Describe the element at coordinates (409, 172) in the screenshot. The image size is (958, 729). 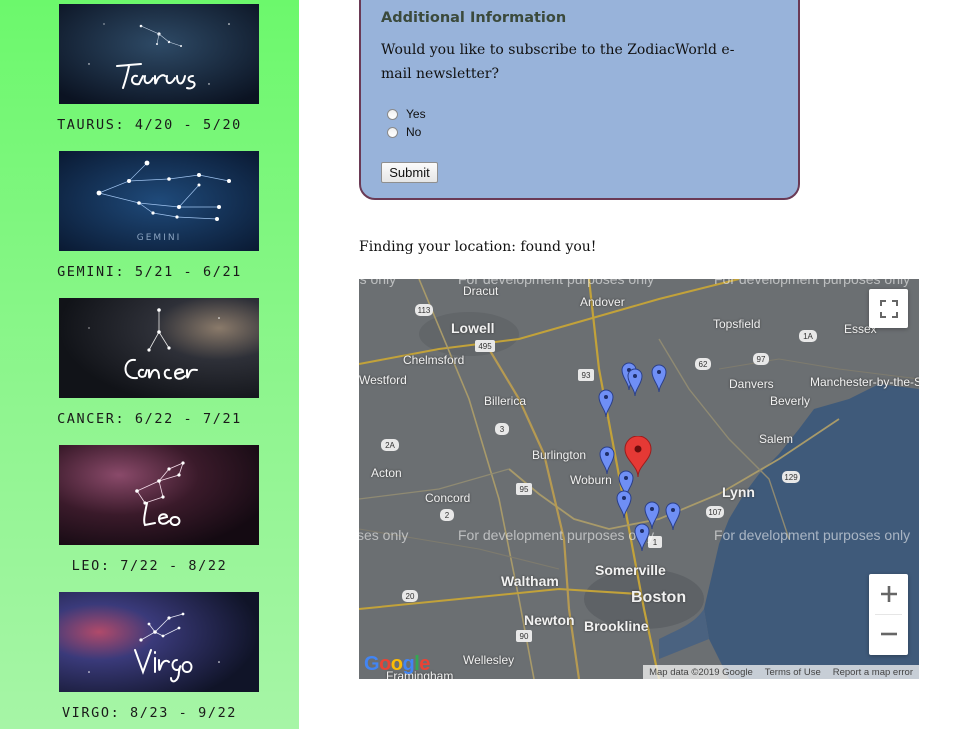
I see `submit-button: Submit` at that location.